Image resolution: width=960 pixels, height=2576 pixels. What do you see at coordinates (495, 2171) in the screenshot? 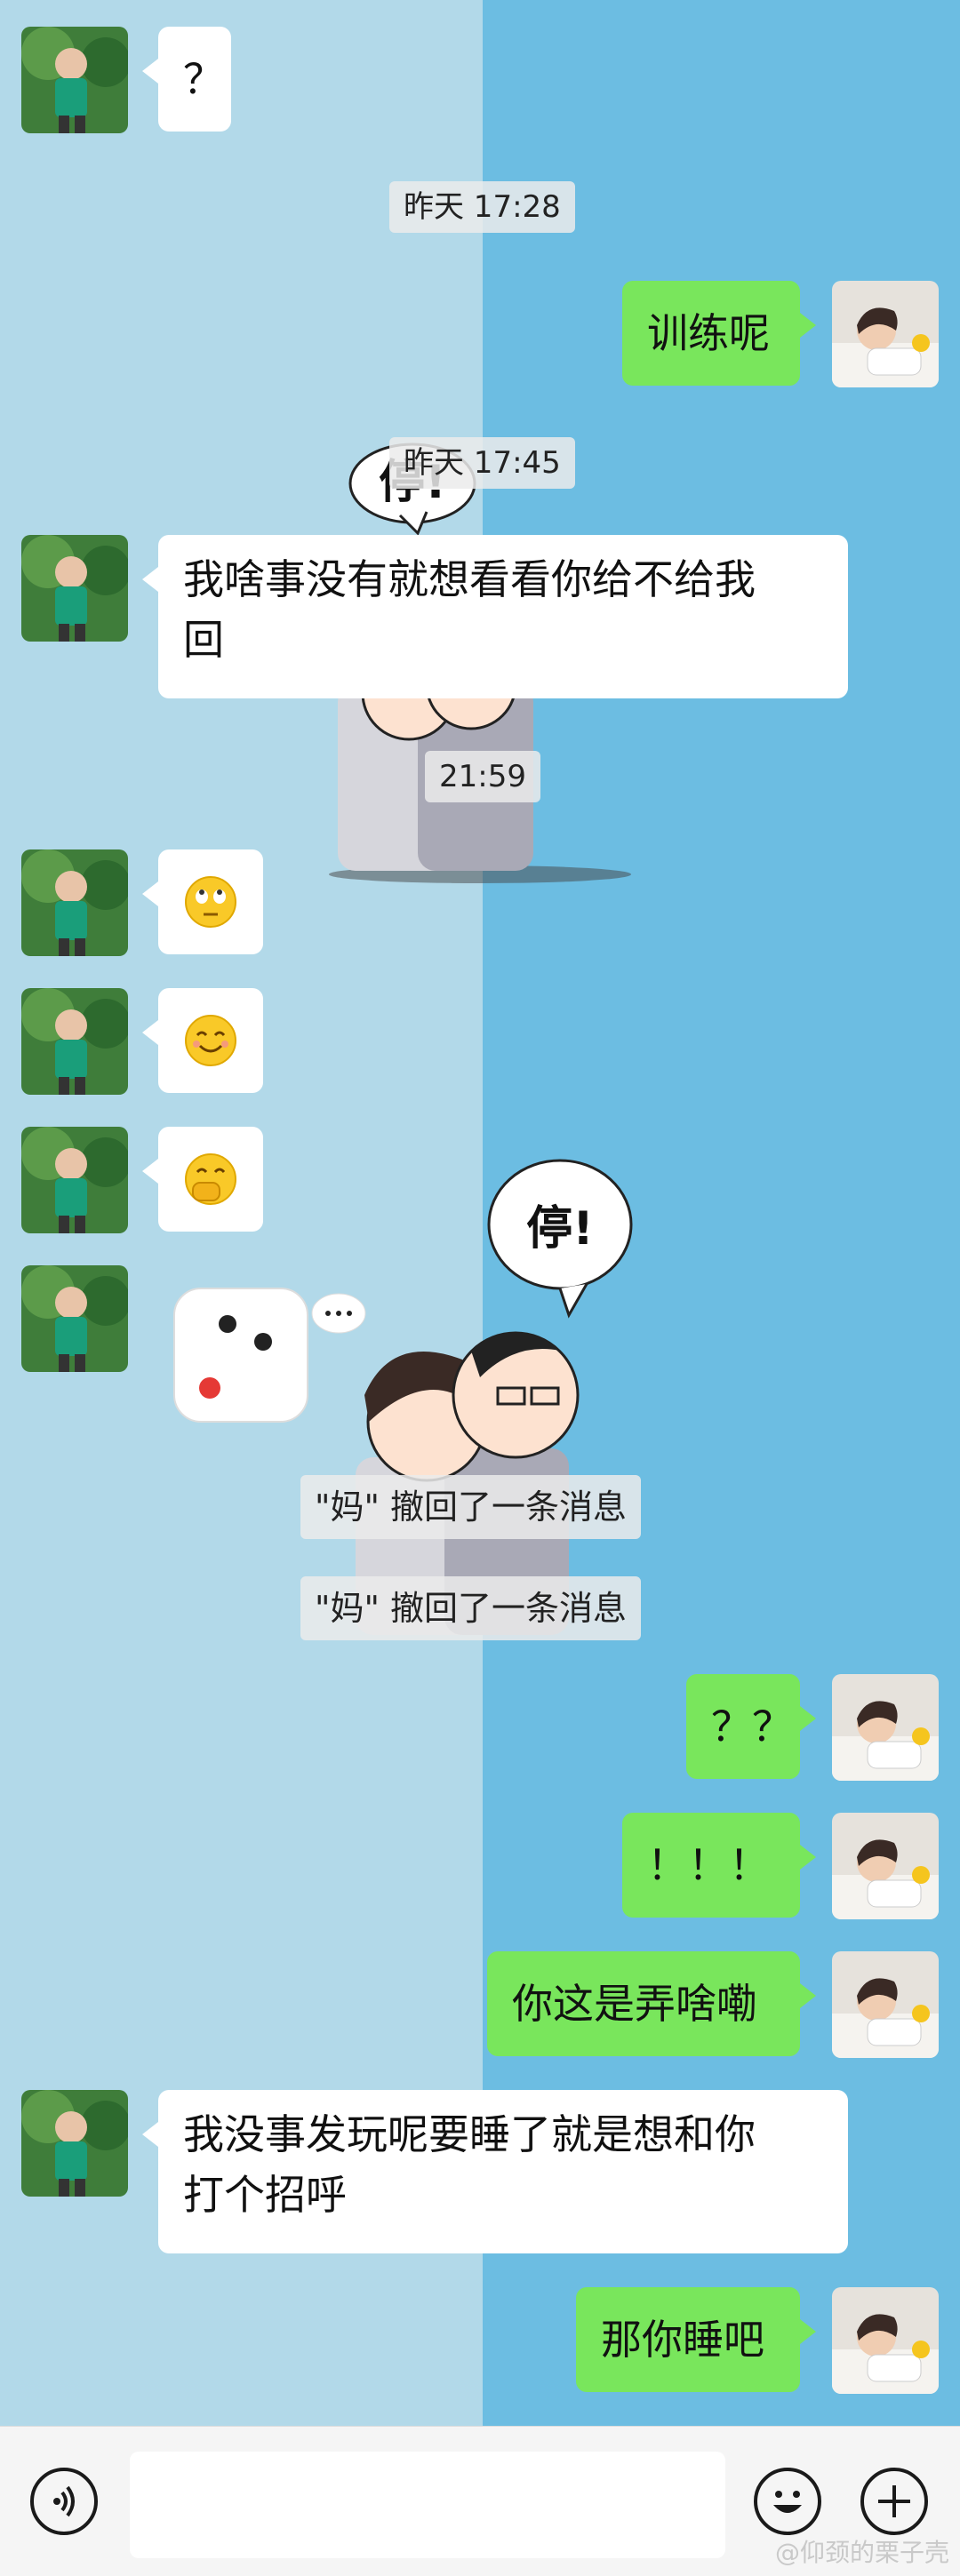
I see `message-bubble-incoming: 我没事发玩呢要睡了就是想和你 打个招呼` at bounding box center [495, 2171].